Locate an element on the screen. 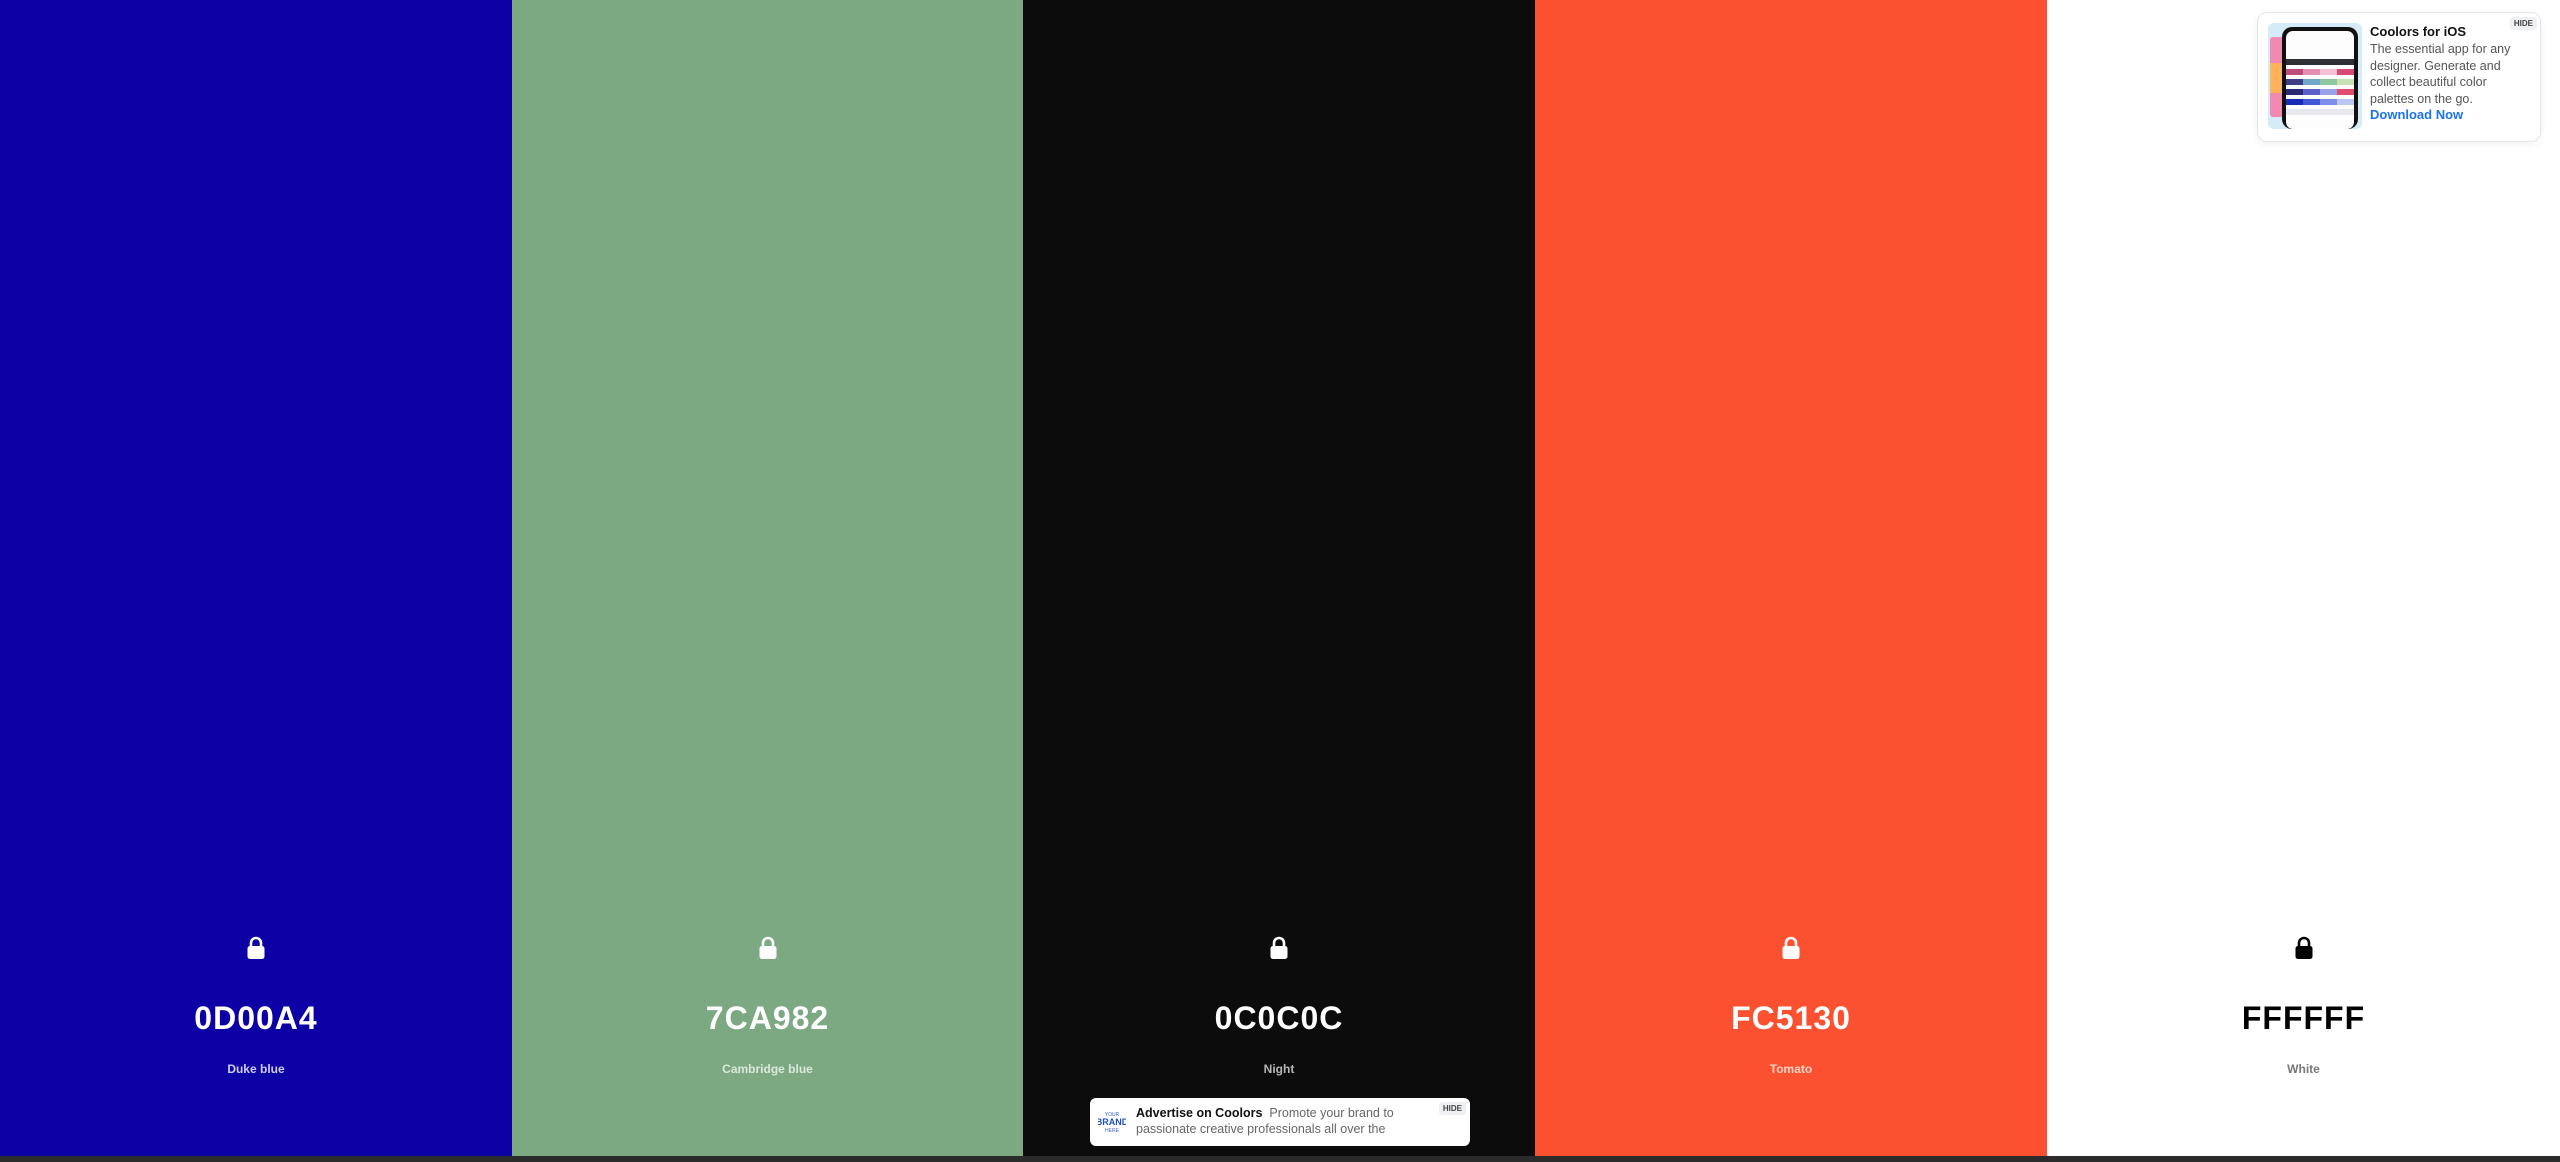 This screenshot has height=1162, width=2560. color-name: White is located at coordinates (2303, 1069).